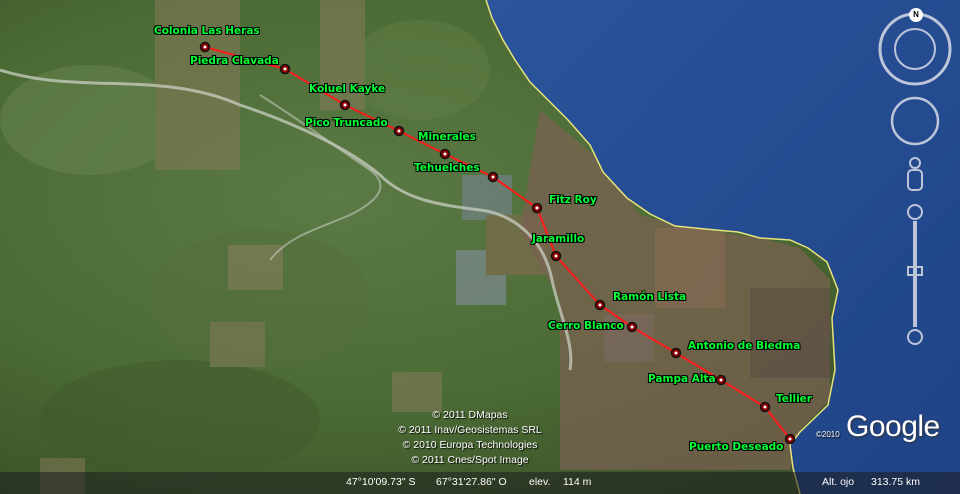  I want to click on copyright-year: ©2010, so click(828, 434).